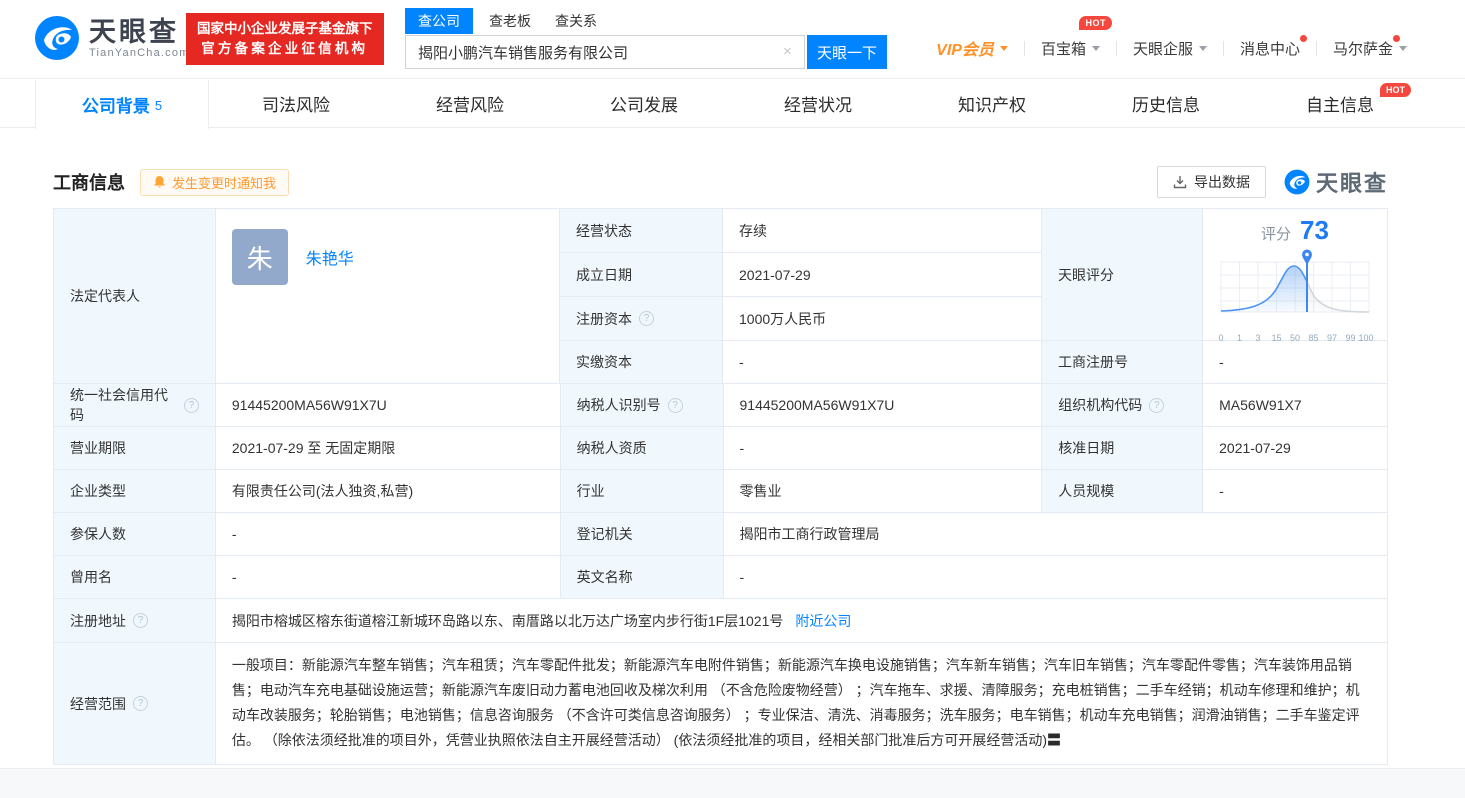  I want to click on badge-line2: 官方备案企业征信机构, so click(285, 48).